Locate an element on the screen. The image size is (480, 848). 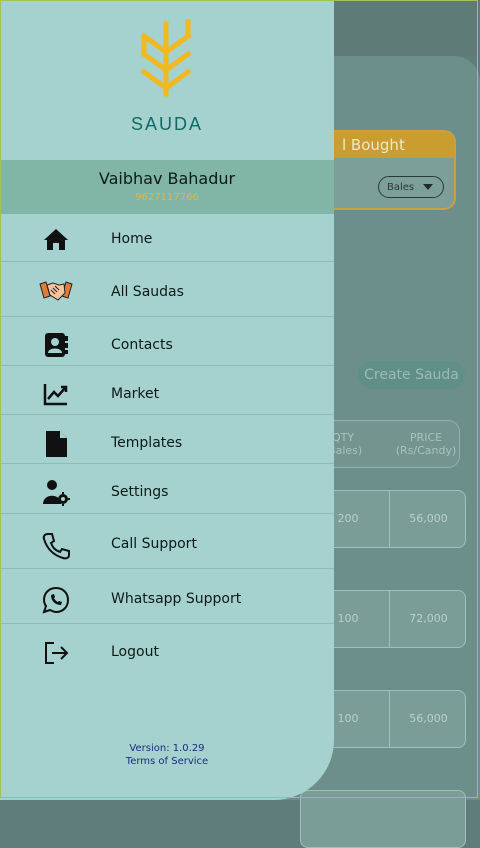
home-icon is located at coordinates (56, 239).